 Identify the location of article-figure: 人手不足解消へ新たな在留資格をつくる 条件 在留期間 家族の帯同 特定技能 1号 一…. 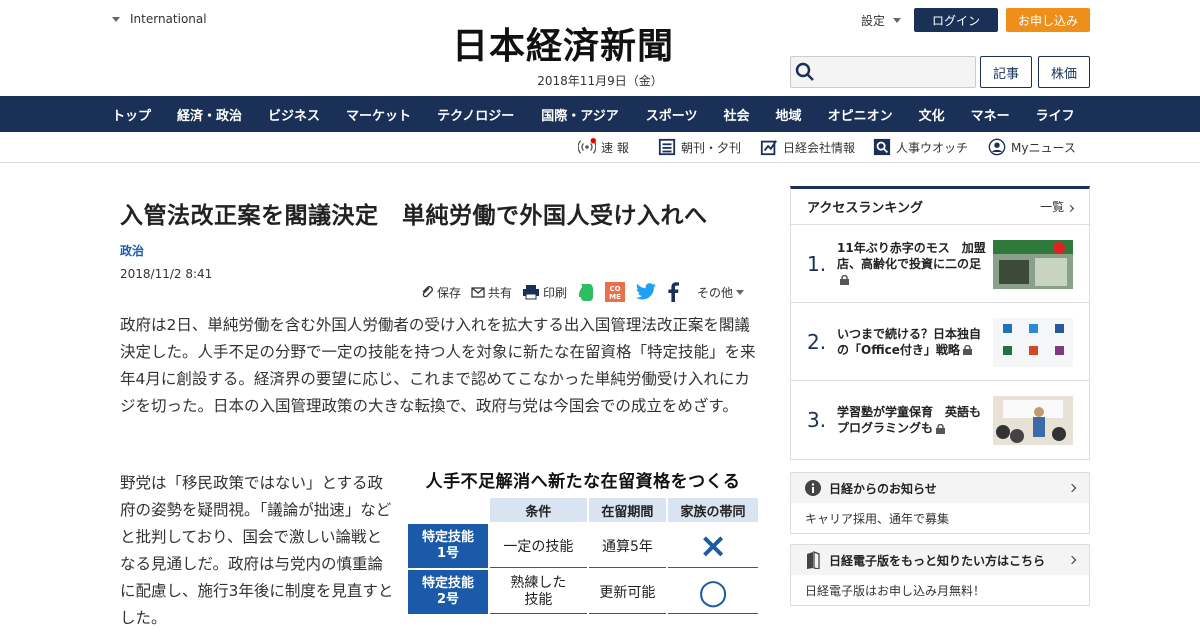
(583, 549).